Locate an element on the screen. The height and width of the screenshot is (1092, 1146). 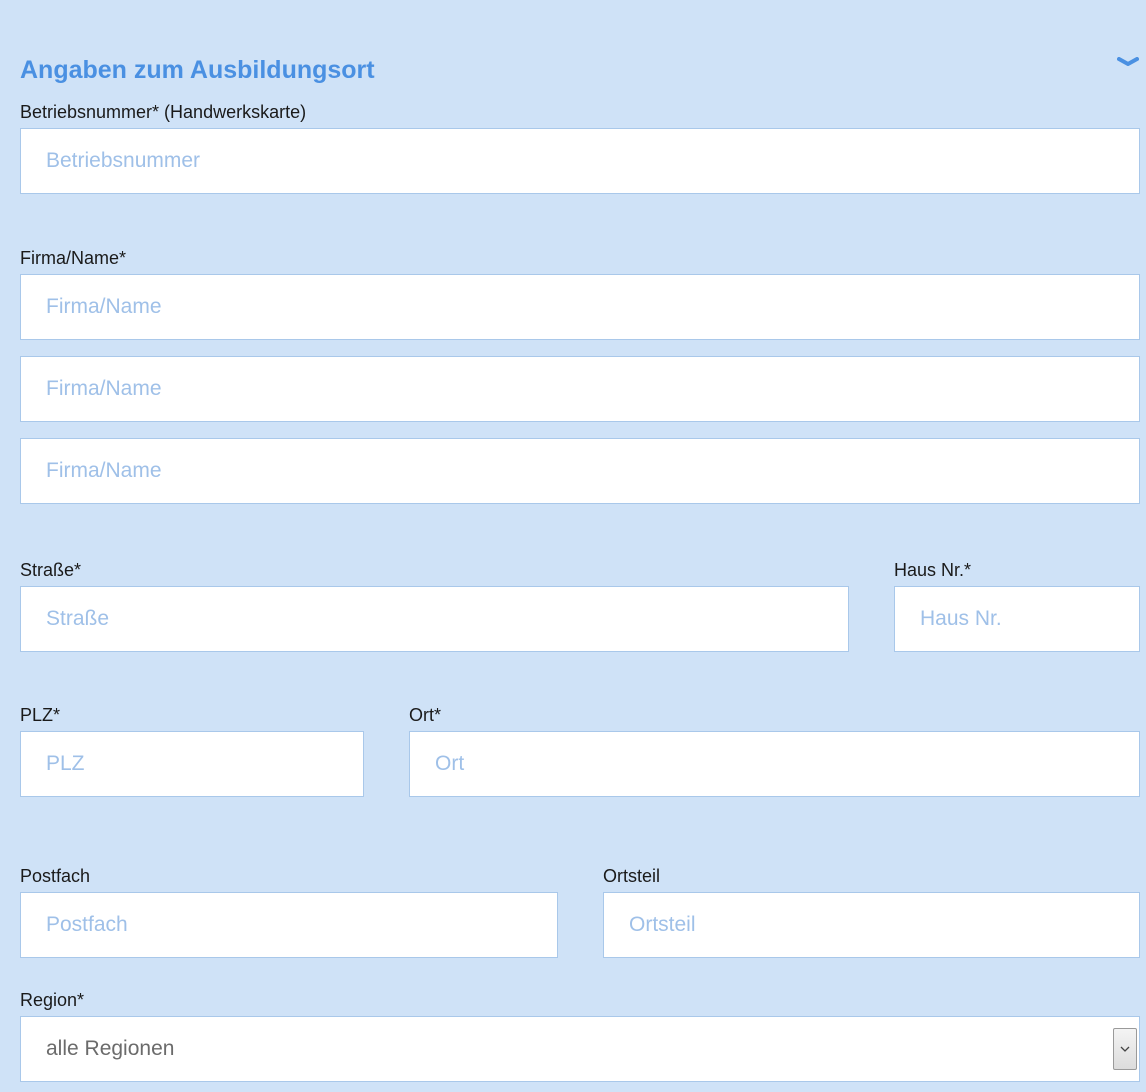
chevron-down-icon is located at coordinates (1125, 1049).